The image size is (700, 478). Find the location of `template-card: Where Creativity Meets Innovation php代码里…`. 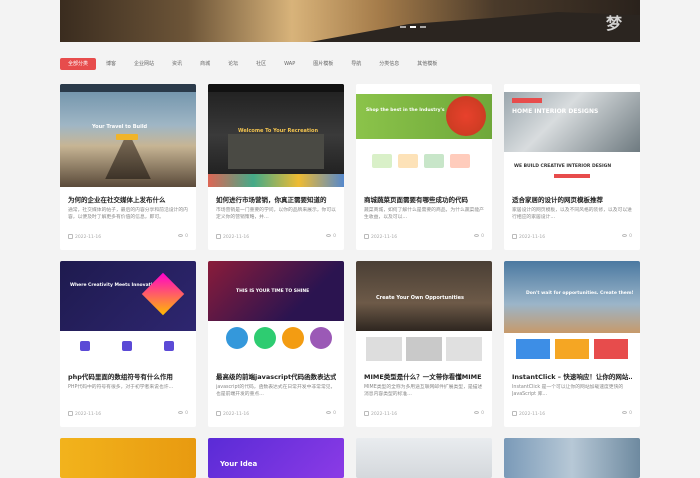

template-card: Where Creativity Meets Innovation php代码里… is located at coordinates (128, 344).